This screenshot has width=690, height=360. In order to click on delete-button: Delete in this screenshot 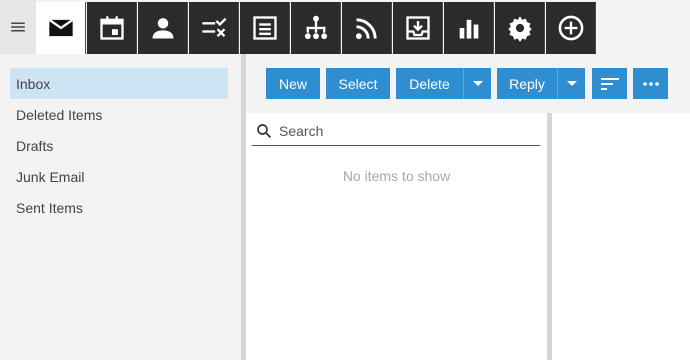, I will do `click(429, 83)`.